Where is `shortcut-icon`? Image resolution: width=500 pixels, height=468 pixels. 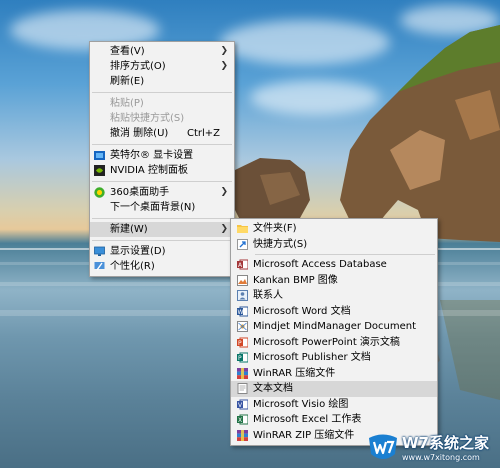 shortcut-icon is located at coordinates (242, 244).